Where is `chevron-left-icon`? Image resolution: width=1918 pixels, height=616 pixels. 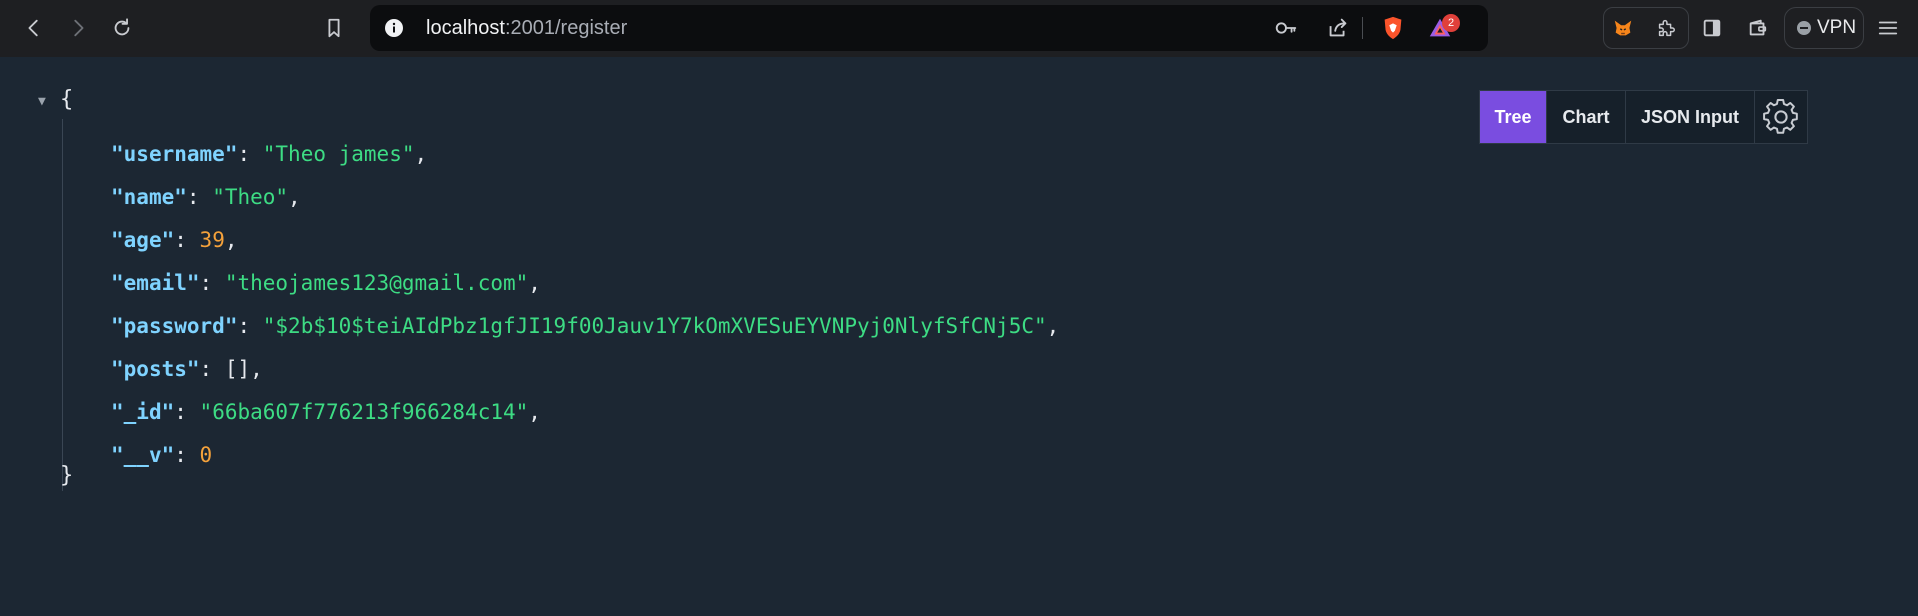 chevron-left-icon is located at coordinates (33, 28).